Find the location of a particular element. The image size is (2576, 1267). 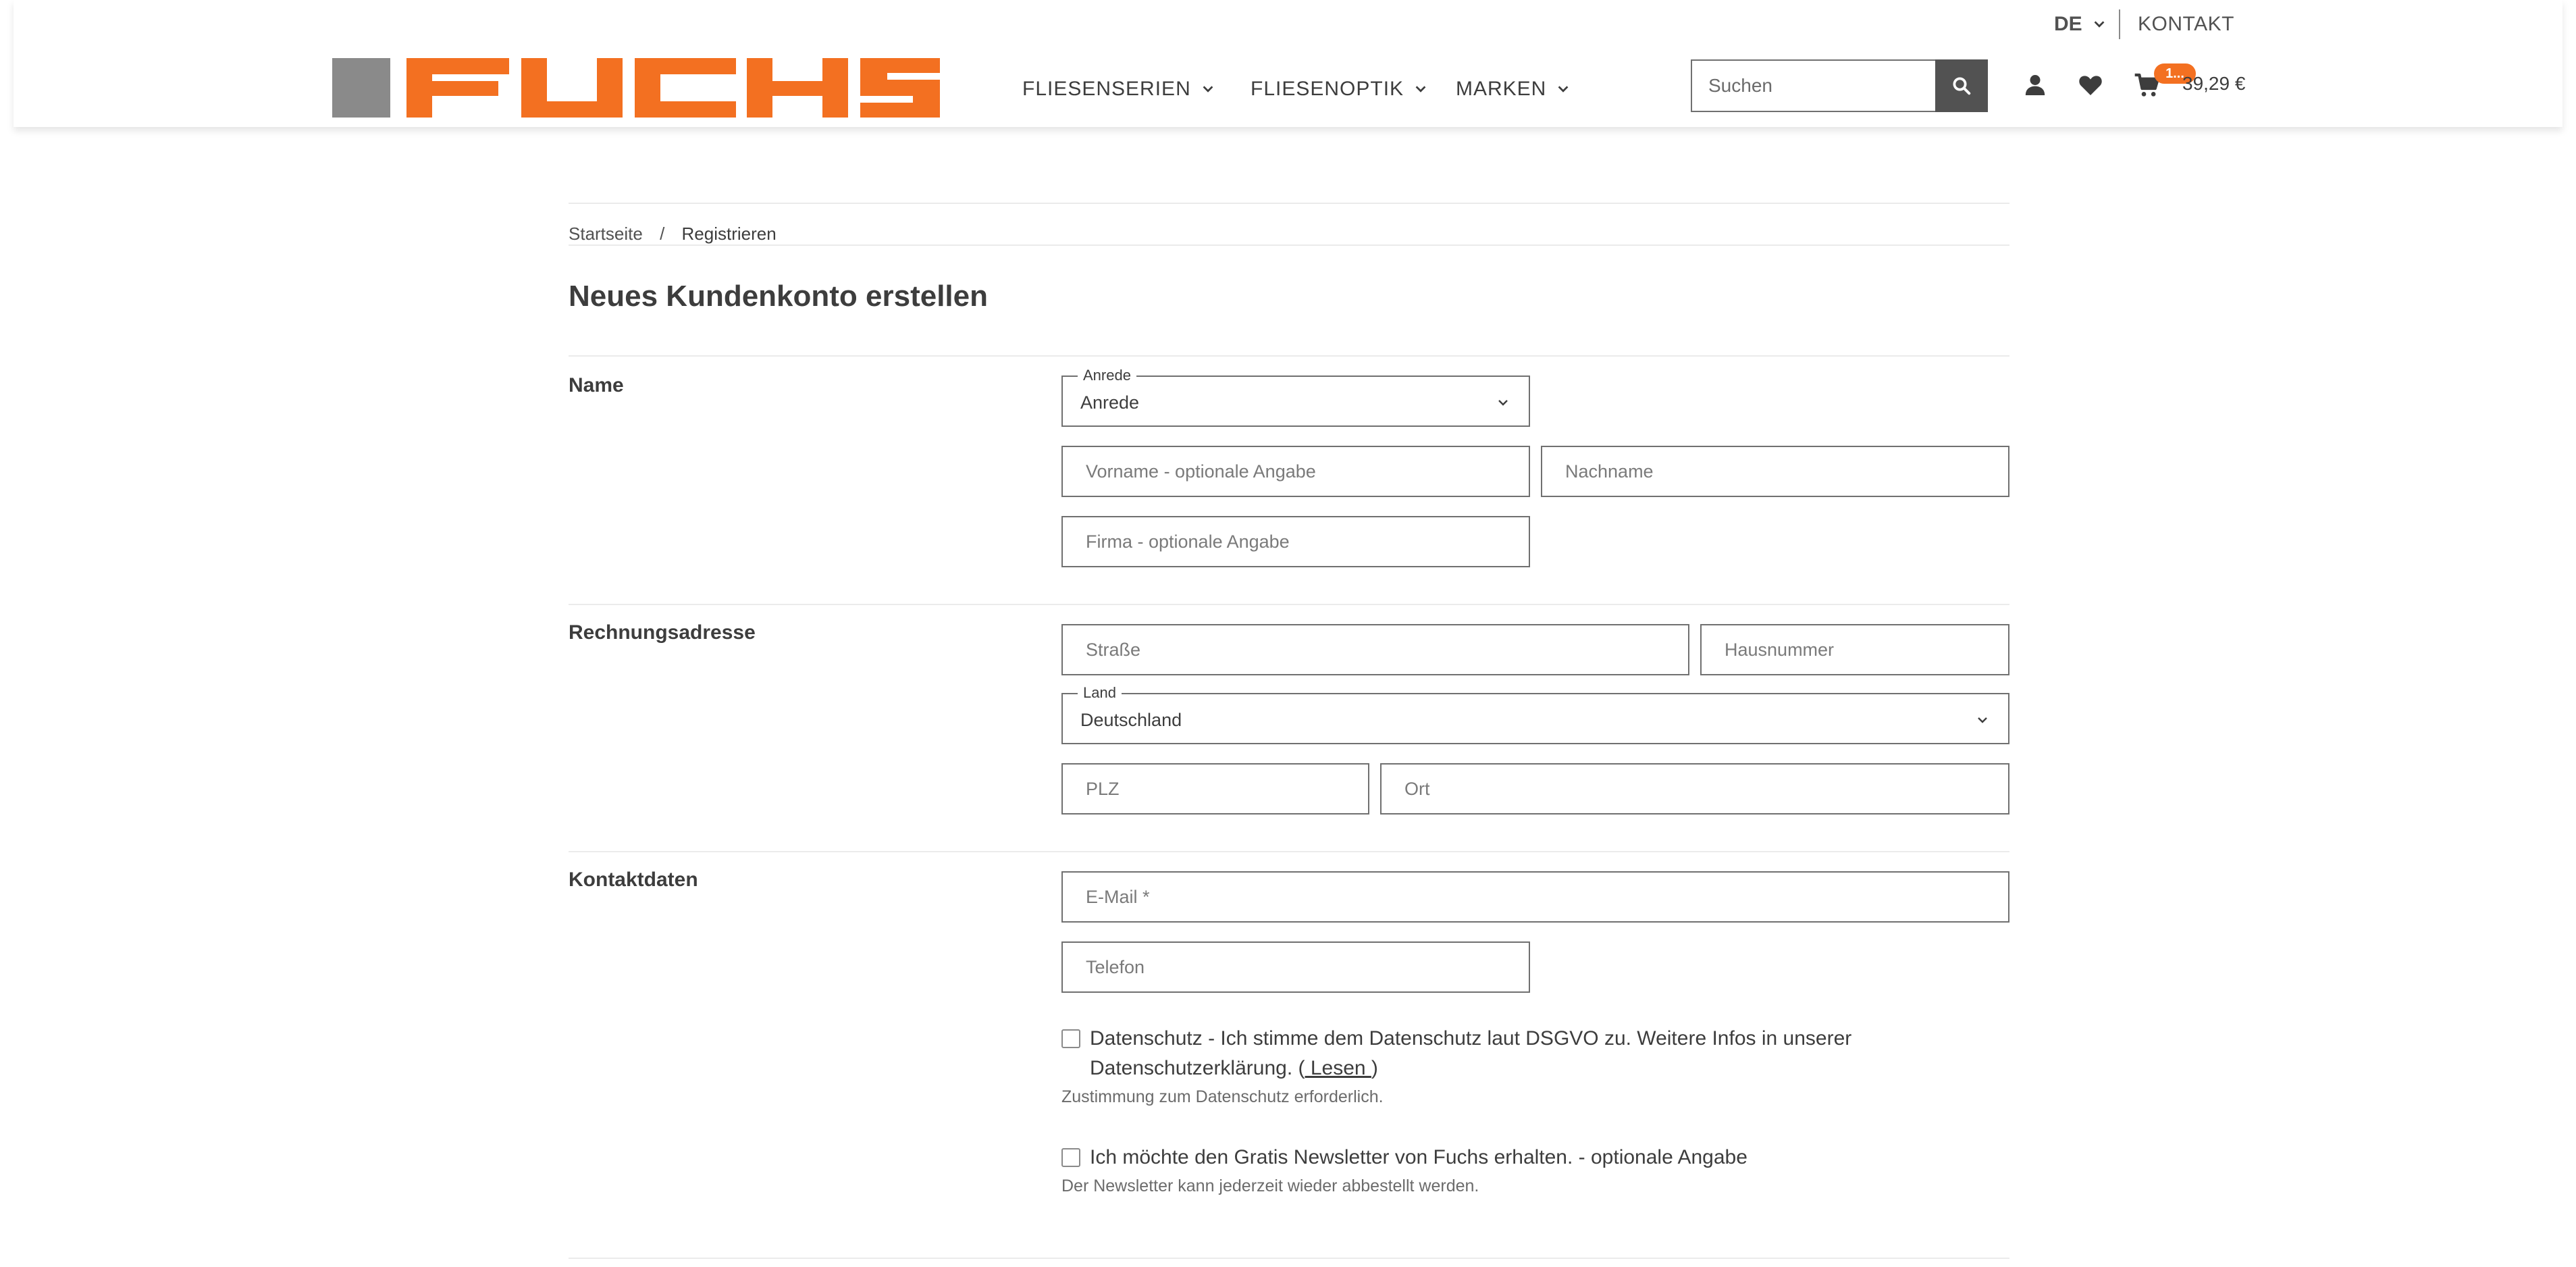

company-input is located at coordinates (1295, 541).